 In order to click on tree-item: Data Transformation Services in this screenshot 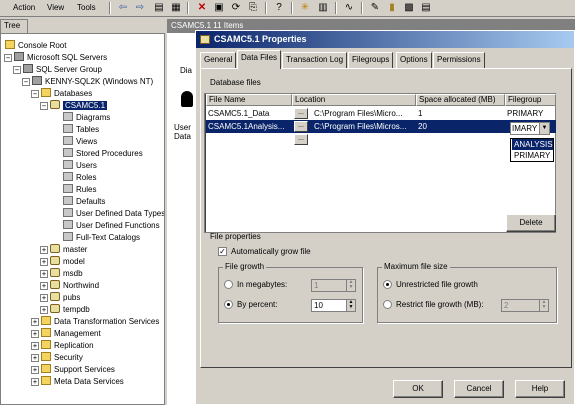, I will do `click(100, 322)`.